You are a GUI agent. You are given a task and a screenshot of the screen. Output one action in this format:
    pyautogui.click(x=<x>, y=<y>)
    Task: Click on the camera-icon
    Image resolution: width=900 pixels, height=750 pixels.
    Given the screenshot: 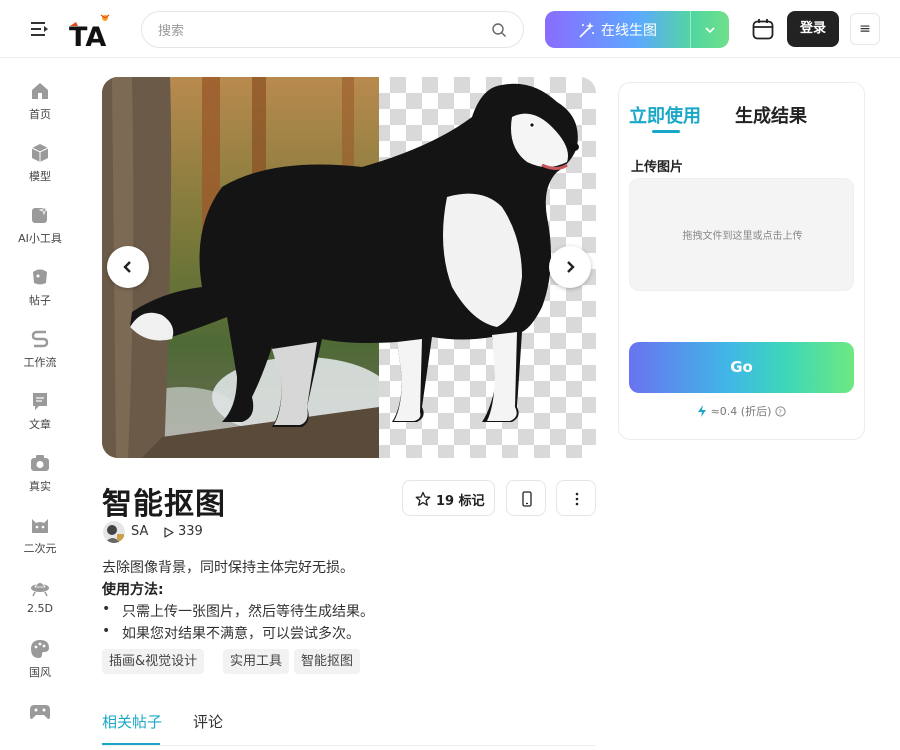 What is the action you would take?
    pyautogui.click(x=40, y=463)
    